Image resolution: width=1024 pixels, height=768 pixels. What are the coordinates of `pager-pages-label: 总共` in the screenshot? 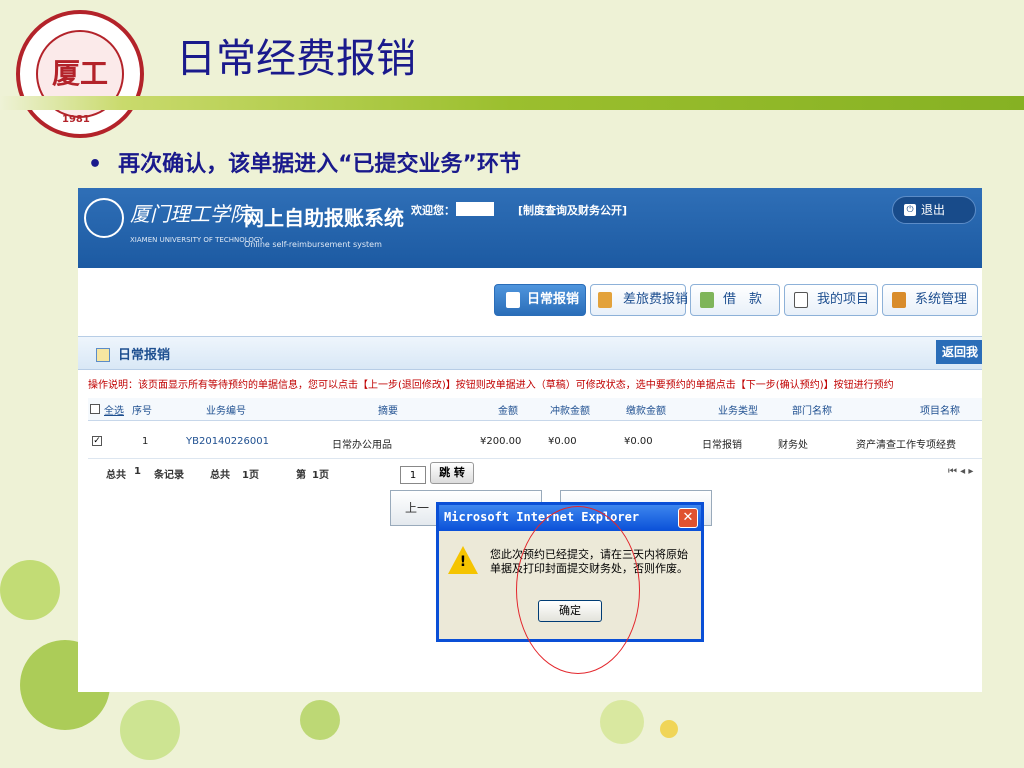 It's located at (220, 475).